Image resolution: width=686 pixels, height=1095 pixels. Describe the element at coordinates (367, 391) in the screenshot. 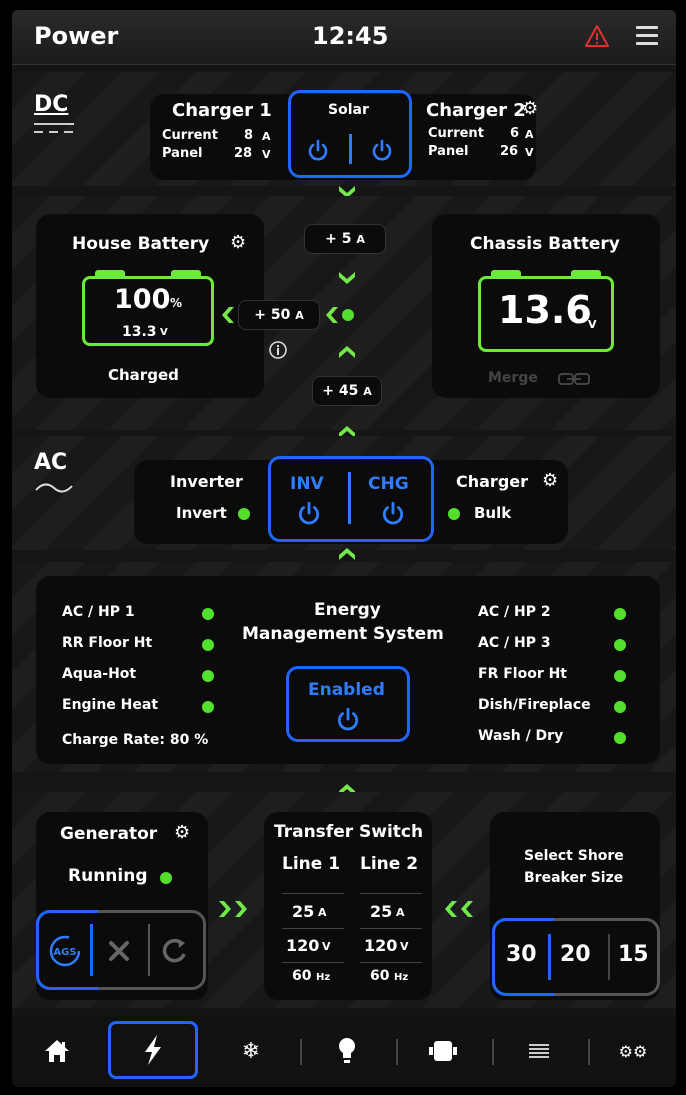

I see `flow-bottom-unit: A` at that location.